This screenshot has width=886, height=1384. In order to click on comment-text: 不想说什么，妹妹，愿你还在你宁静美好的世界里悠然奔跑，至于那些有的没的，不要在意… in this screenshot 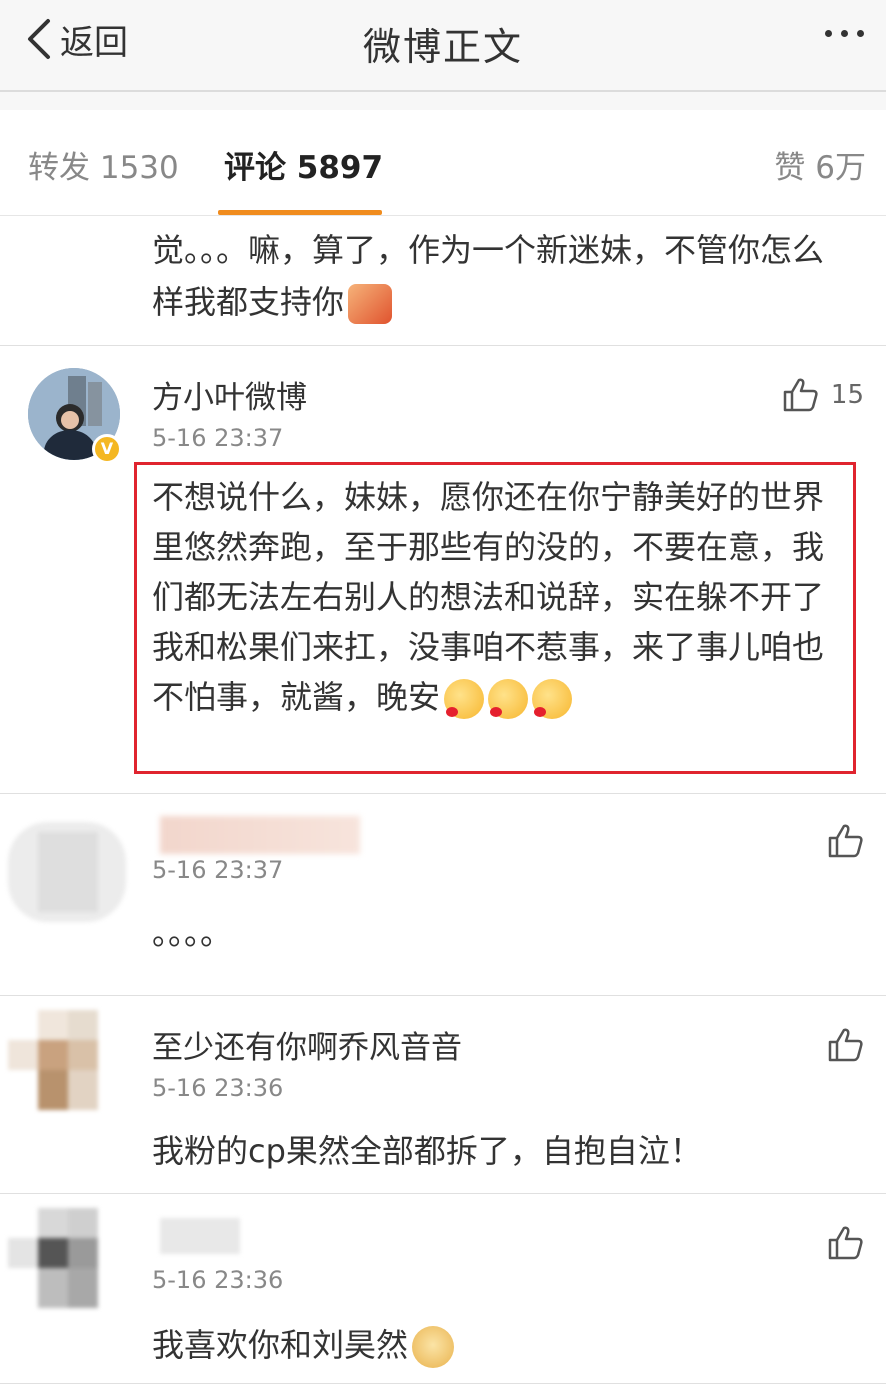, I will do `click(497, 597)`.